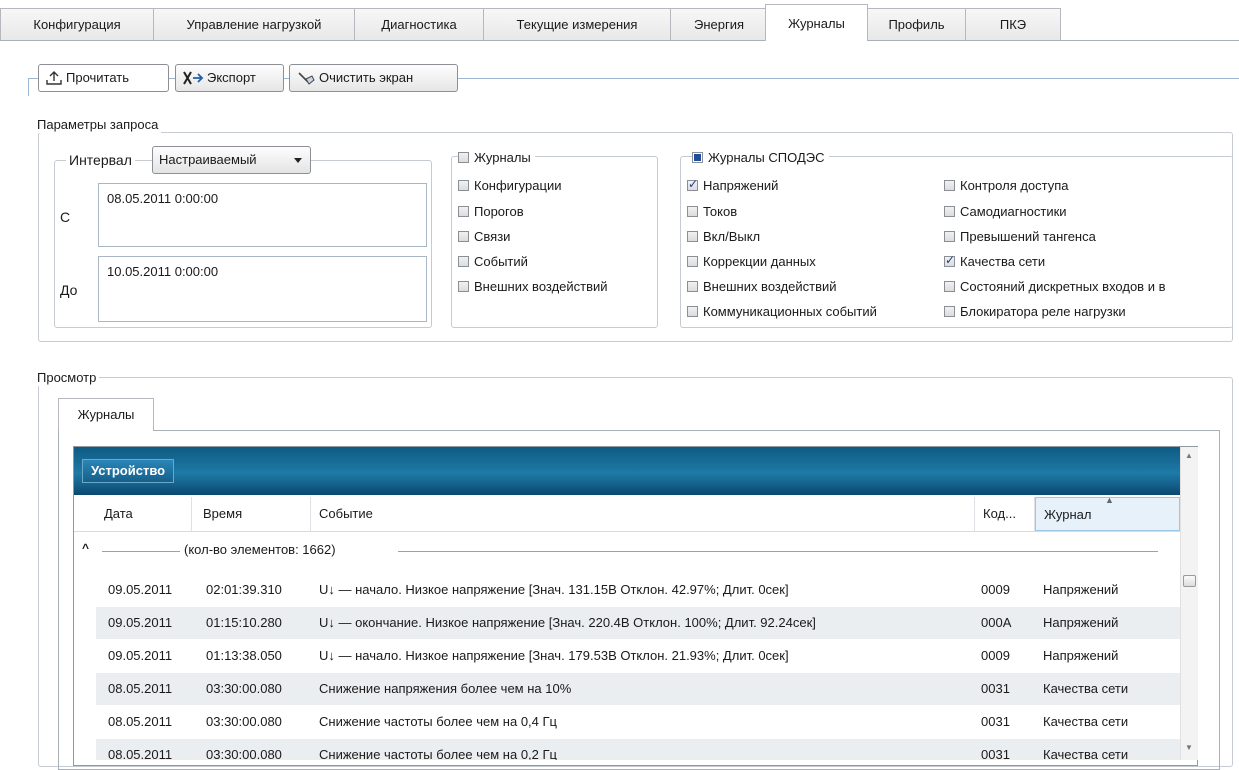 The width and height of the screenshot is (1239, 770). What do you see at coordinates (1014, 185) in the screenshot?
I see `spodes-item-label: Контроля доступа` at bounding box center [1014, 185].